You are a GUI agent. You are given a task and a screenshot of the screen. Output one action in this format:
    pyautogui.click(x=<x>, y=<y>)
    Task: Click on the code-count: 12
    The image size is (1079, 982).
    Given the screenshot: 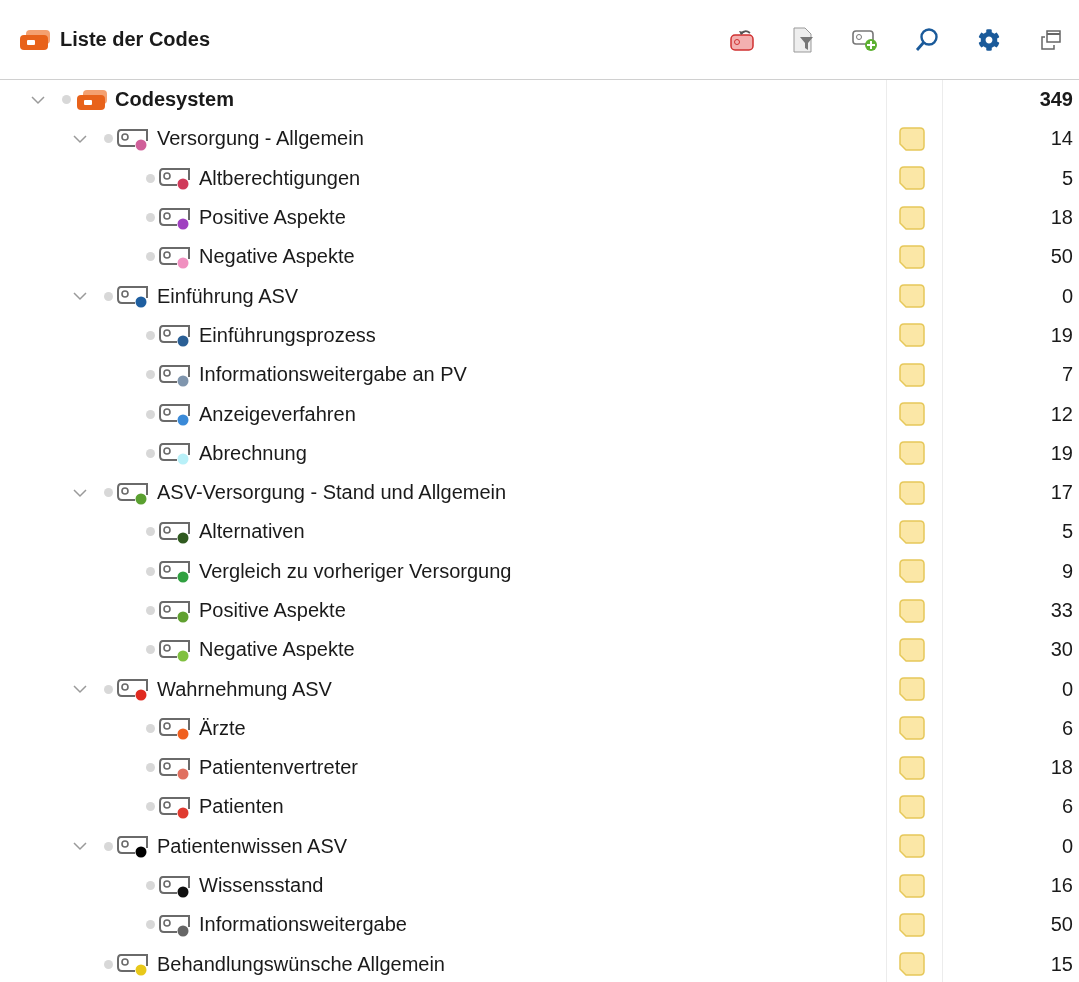 What is the action you would take?
    pyautogui.click(x=1061, y=414)
    